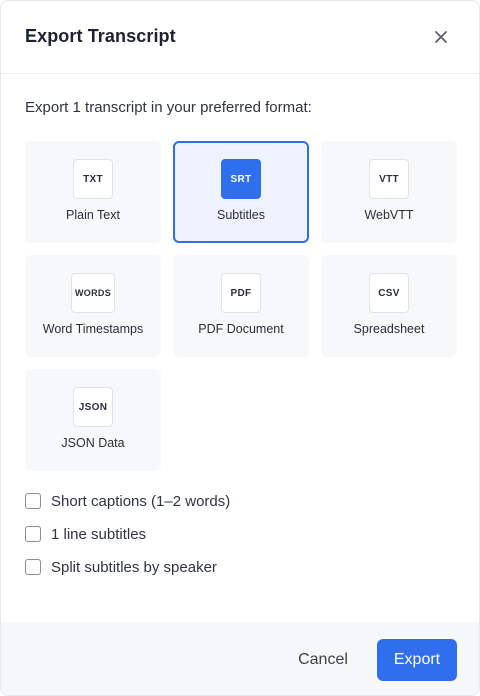  I want to click on format-label: Plain Text, so click(93, 215).